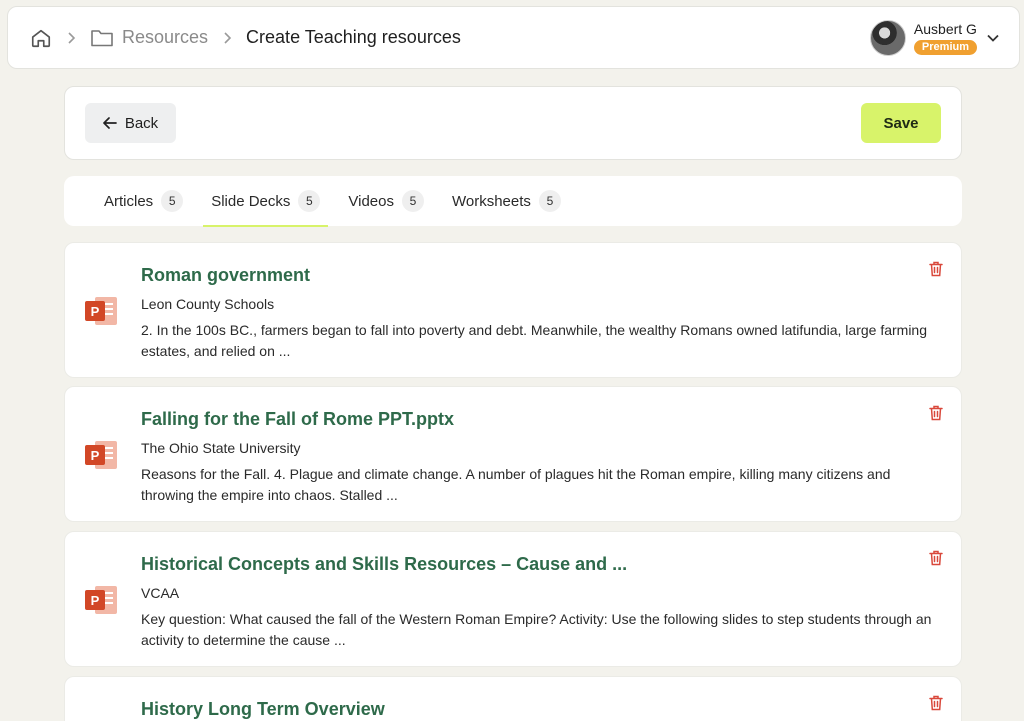  Describe the element at coordinates (41, 38) in the screenshot. I see `home-icon` at that location.